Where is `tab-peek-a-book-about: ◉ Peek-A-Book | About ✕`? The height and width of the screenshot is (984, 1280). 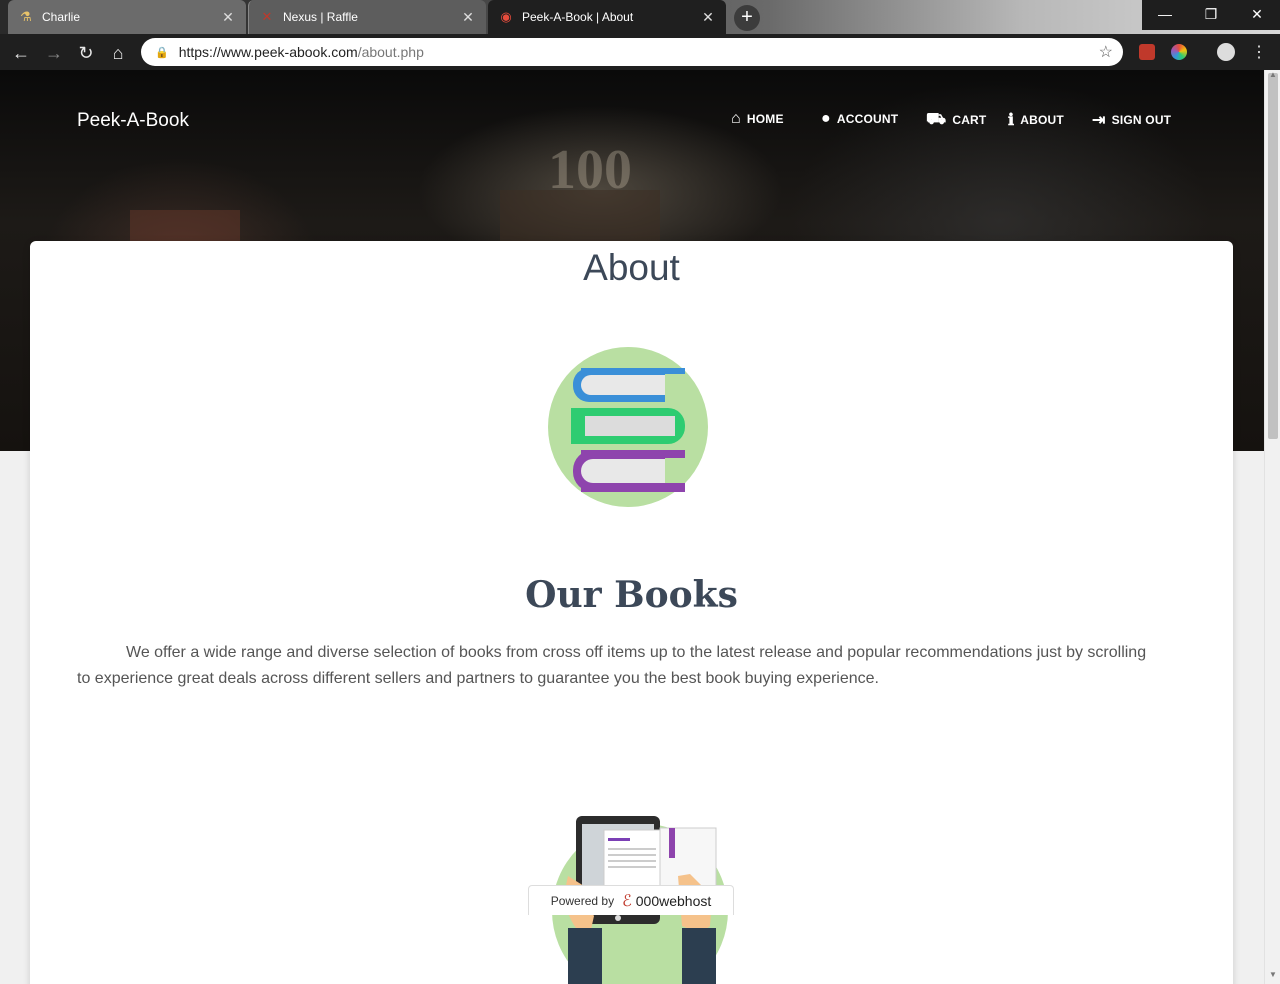 tab-peek-a-book-about: ◉ Peek-A-Book | About ✕ is located at coordinates (607, 17).